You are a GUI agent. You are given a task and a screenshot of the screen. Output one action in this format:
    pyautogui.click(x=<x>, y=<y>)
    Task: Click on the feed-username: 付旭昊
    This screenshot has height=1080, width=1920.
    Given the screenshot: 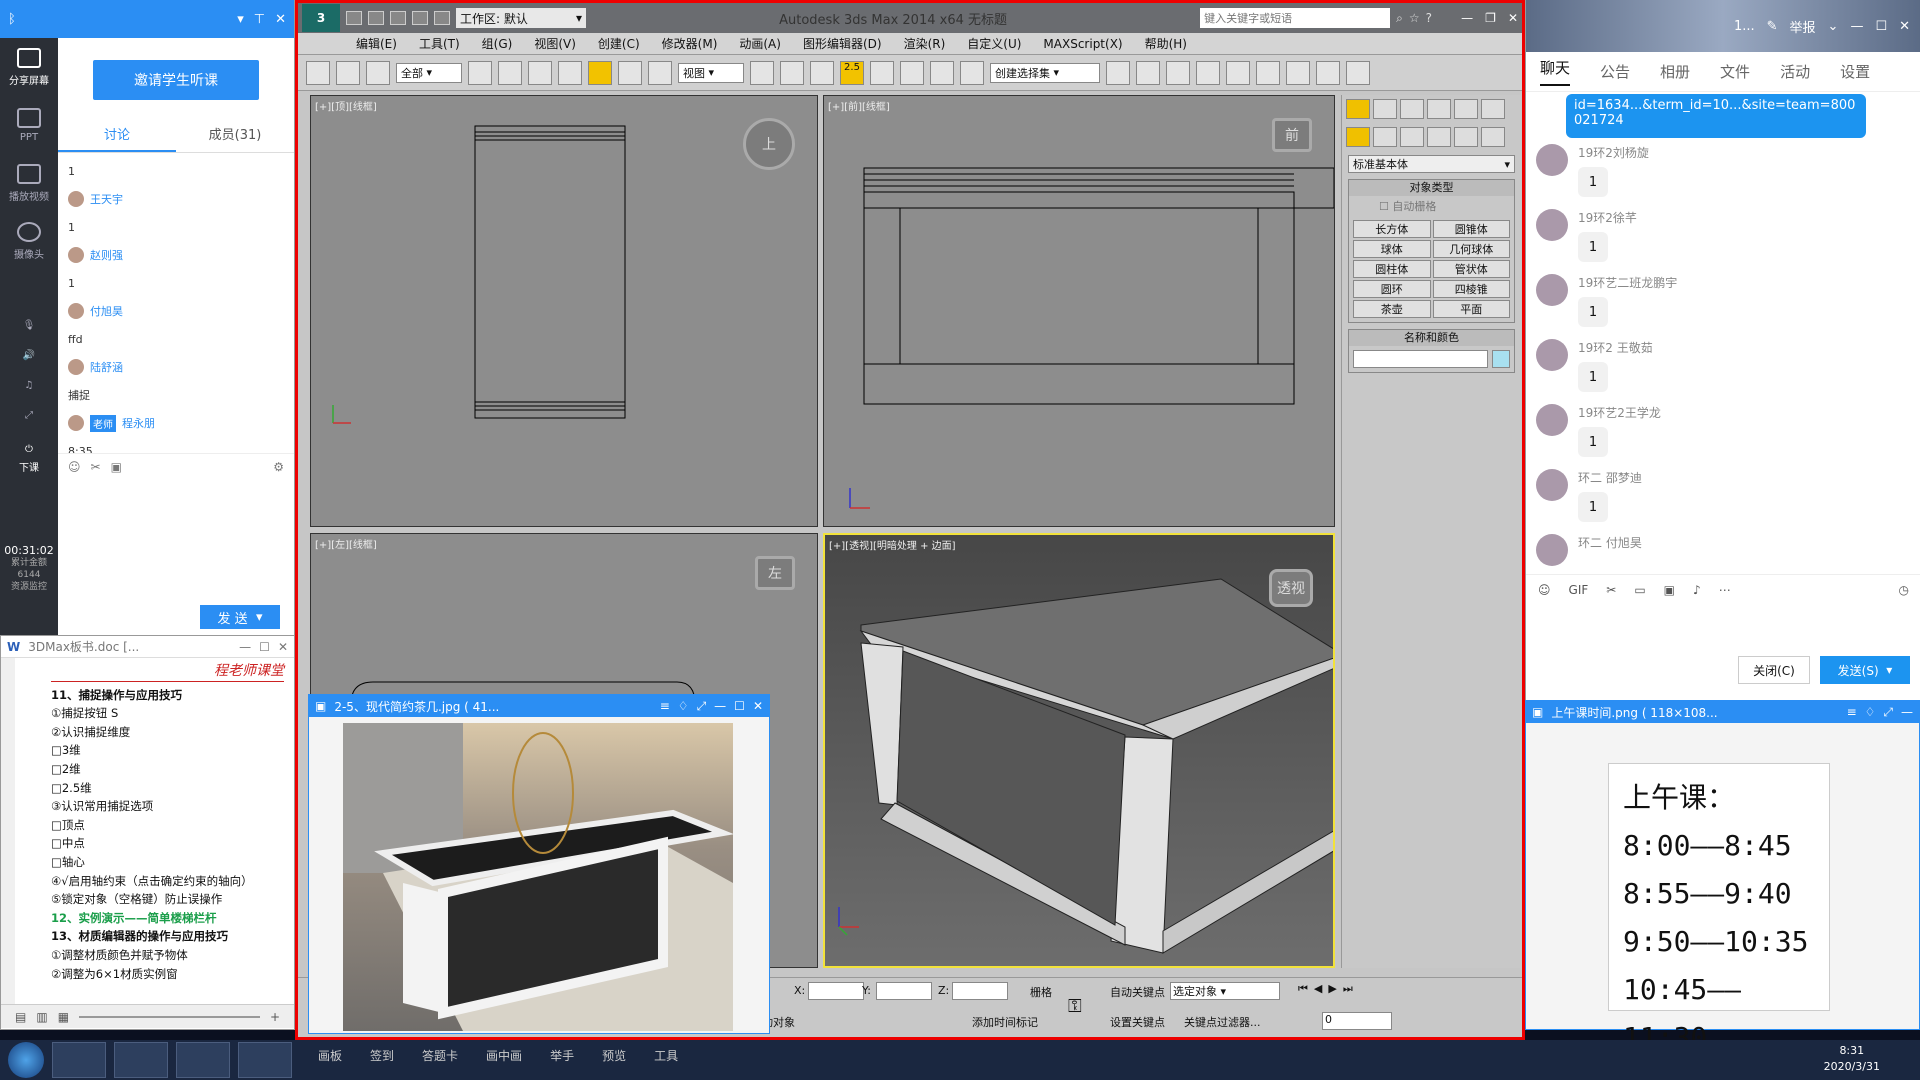 What is the action you would take?
    pyautogui.click(x=106, y=311)
    